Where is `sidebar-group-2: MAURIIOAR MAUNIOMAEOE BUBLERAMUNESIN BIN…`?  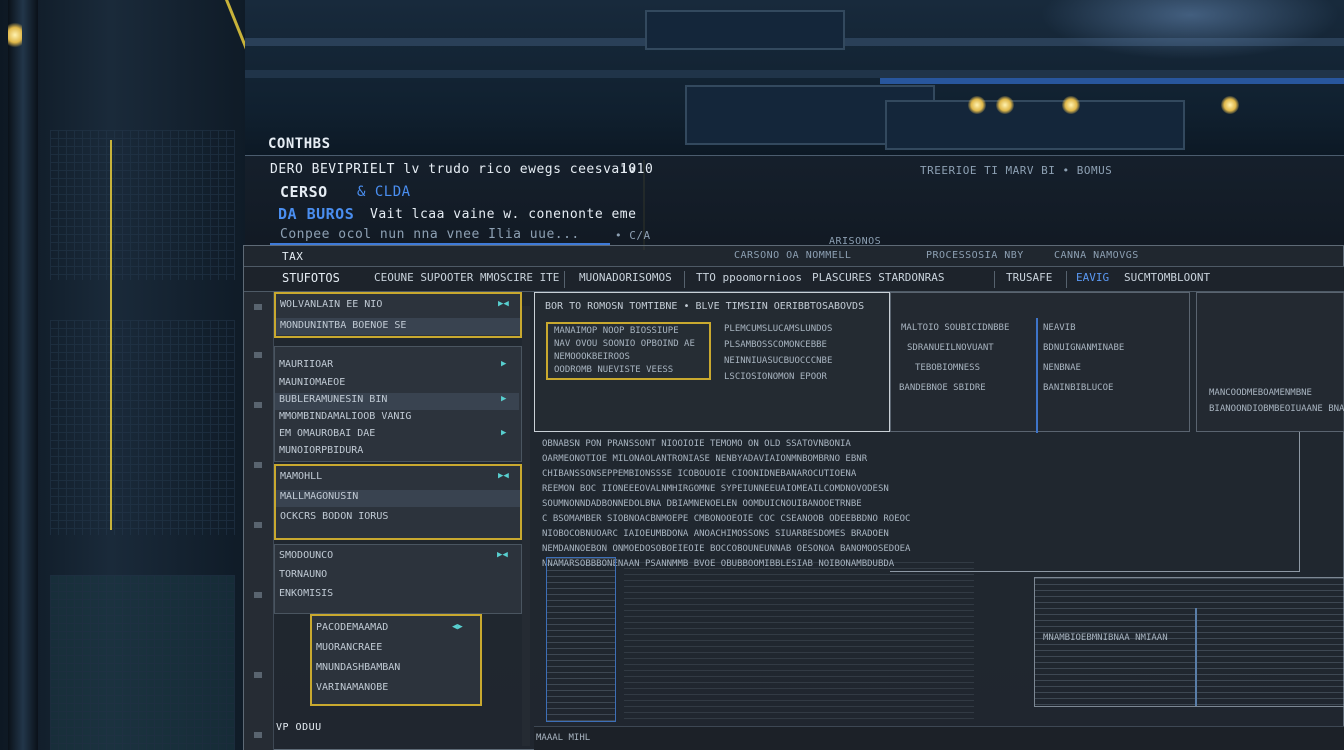
sidebar-group-2: MAURIIOAR MAUNIOMAEOE BUBLERAMUNESIN BIN… is located at coordinates (398, 404).